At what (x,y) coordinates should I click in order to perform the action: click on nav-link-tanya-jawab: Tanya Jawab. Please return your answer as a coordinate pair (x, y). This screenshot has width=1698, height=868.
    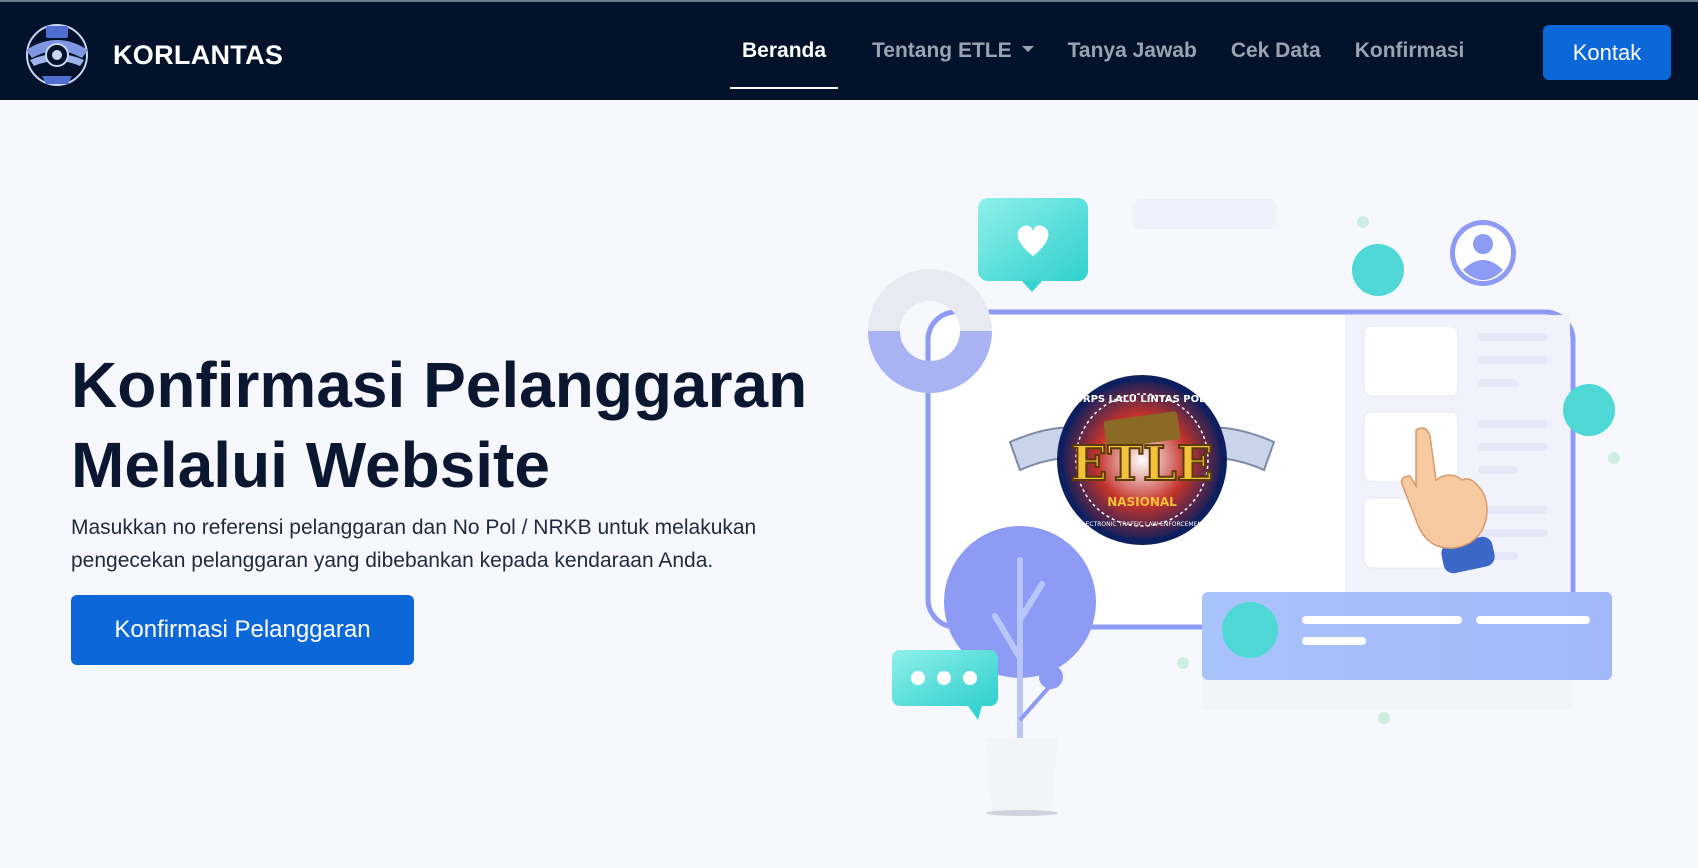
    Looking at the image, I should click on (1132, 51).